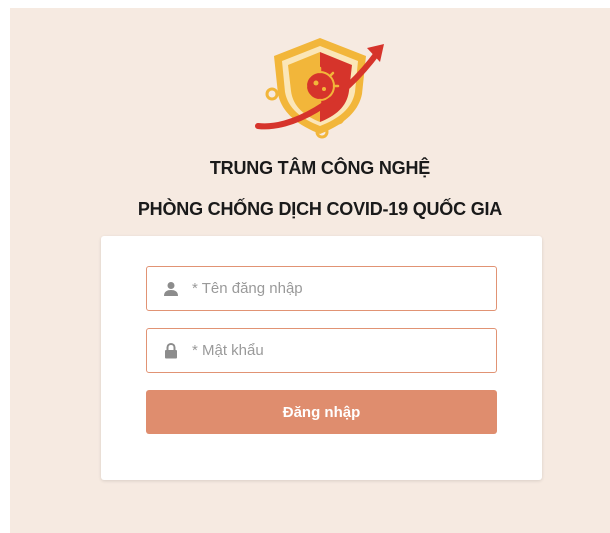 The width and height of the screenshot is (610, 533). Describe the element at coordinates (320, 168) in the screenshot. I see `page-title-line-1: TRUNG TÂM CÔNG NGHỆ` at that location.